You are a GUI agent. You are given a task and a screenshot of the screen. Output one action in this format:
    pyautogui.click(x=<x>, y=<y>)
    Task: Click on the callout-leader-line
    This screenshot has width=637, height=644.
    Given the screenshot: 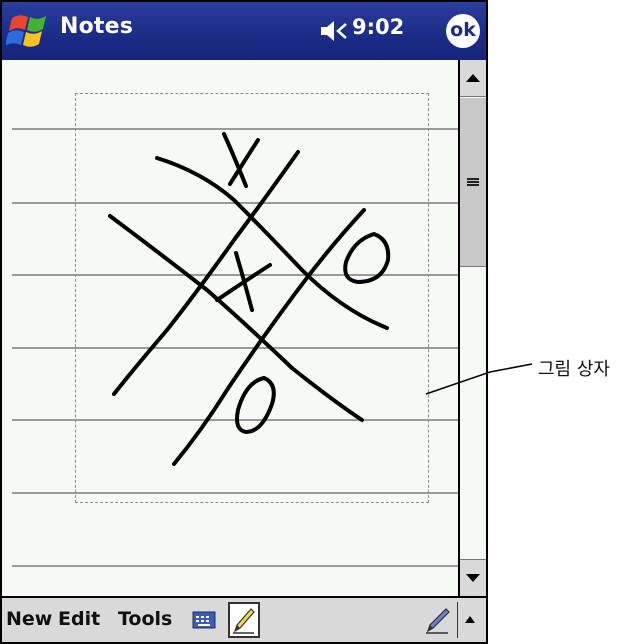 What is the action you would take?
    pyautogui.click(x=479, y=379)
    